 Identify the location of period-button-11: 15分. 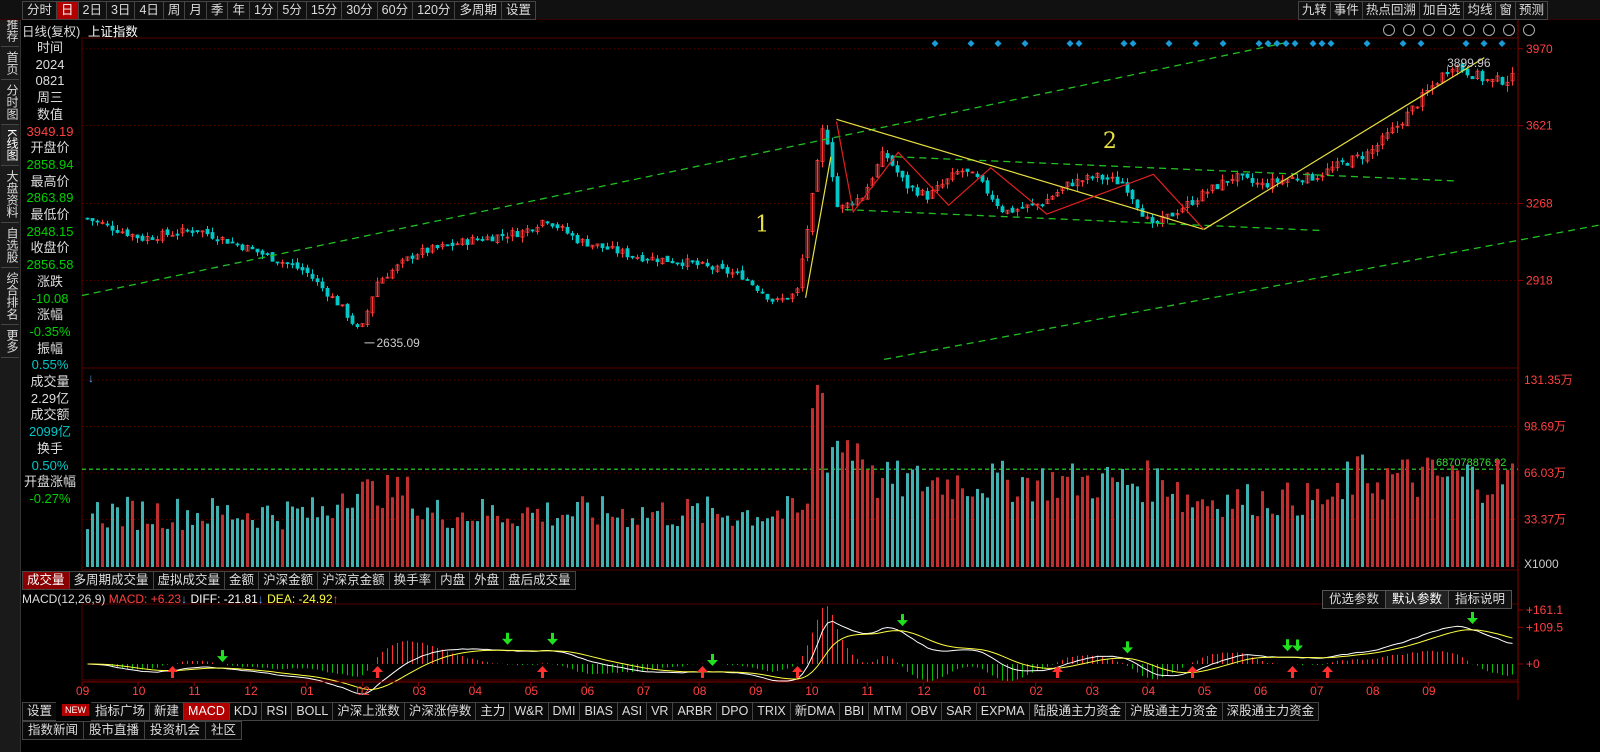
(323, 10).